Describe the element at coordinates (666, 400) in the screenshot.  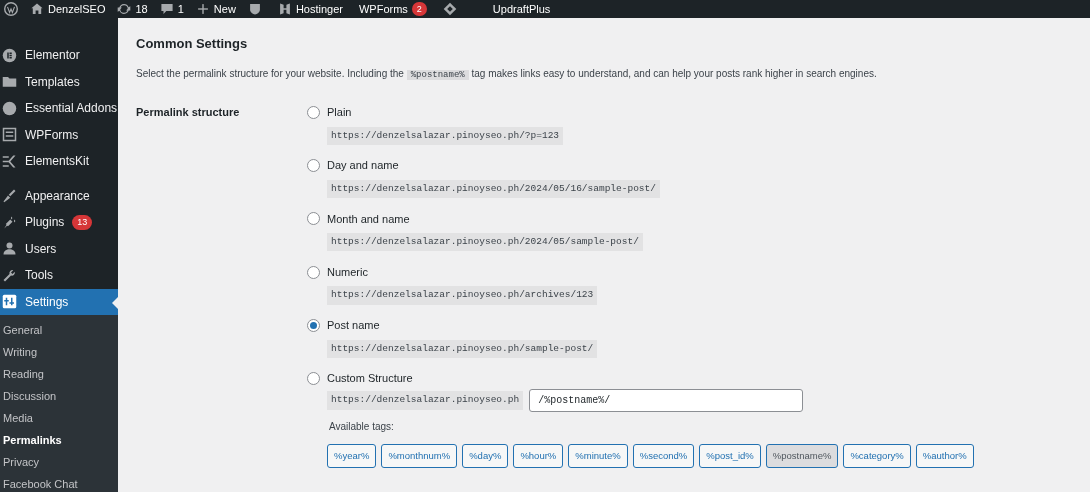
I see `custom-structure-field: /%postname%/` at that location.